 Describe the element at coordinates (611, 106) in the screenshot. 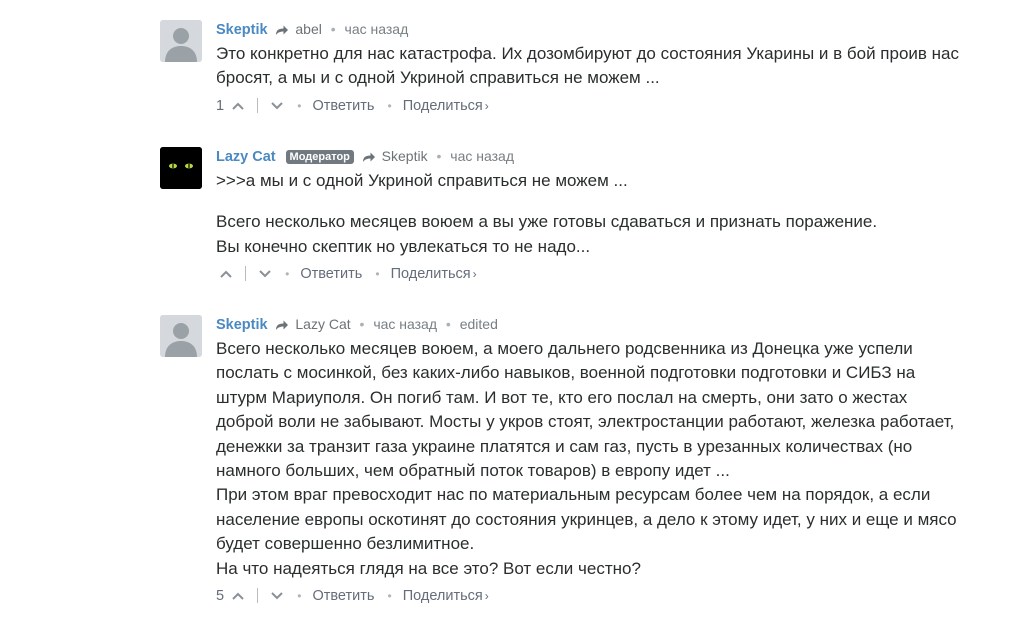

I see `comment-footer: 1 • Ответить • Поделиться ›` at that location.